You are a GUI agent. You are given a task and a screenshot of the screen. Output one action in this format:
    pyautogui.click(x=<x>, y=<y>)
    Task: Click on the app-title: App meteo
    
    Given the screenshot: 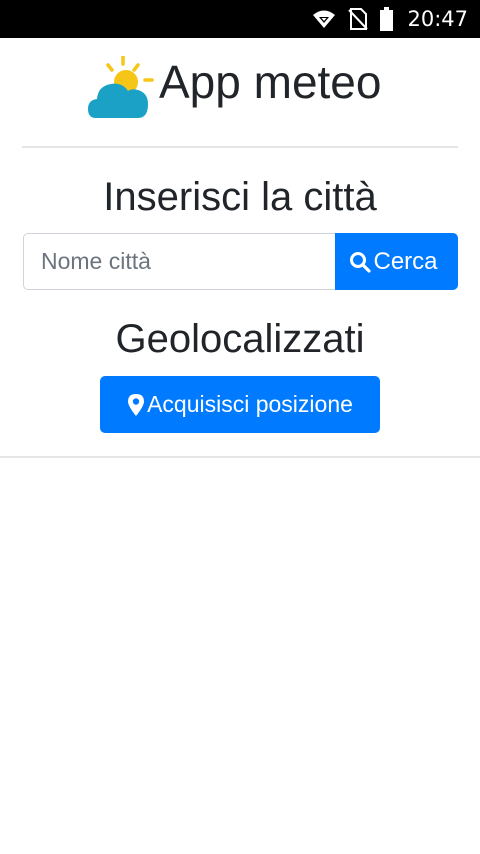 What is the action you would take?
    pyautogui.click(x=270, y=82)
    